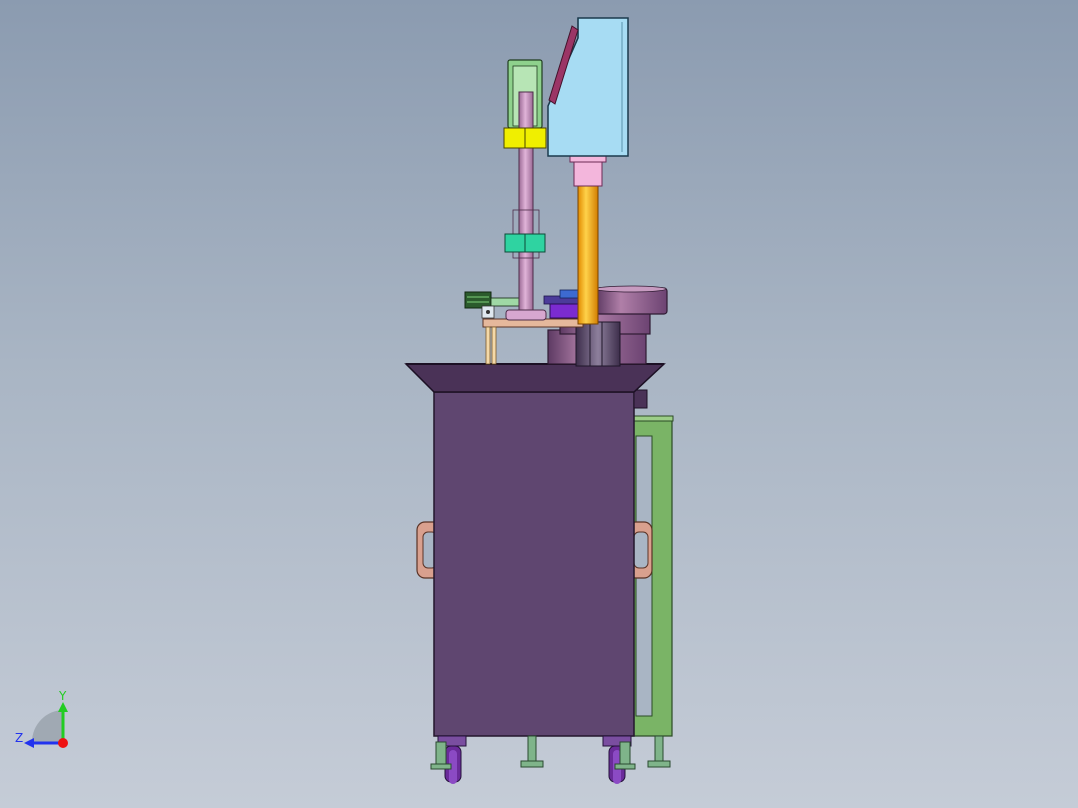  Describe the element at coordinates (525, 94) in the screenshot. I see `motor-cap` at that location.